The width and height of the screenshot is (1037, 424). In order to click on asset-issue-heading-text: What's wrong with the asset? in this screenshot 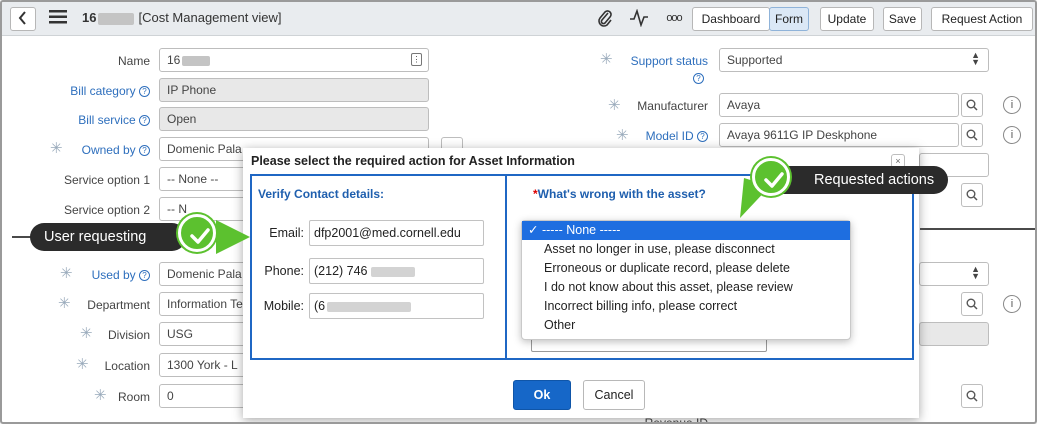, I will do `click(621, 194)`.